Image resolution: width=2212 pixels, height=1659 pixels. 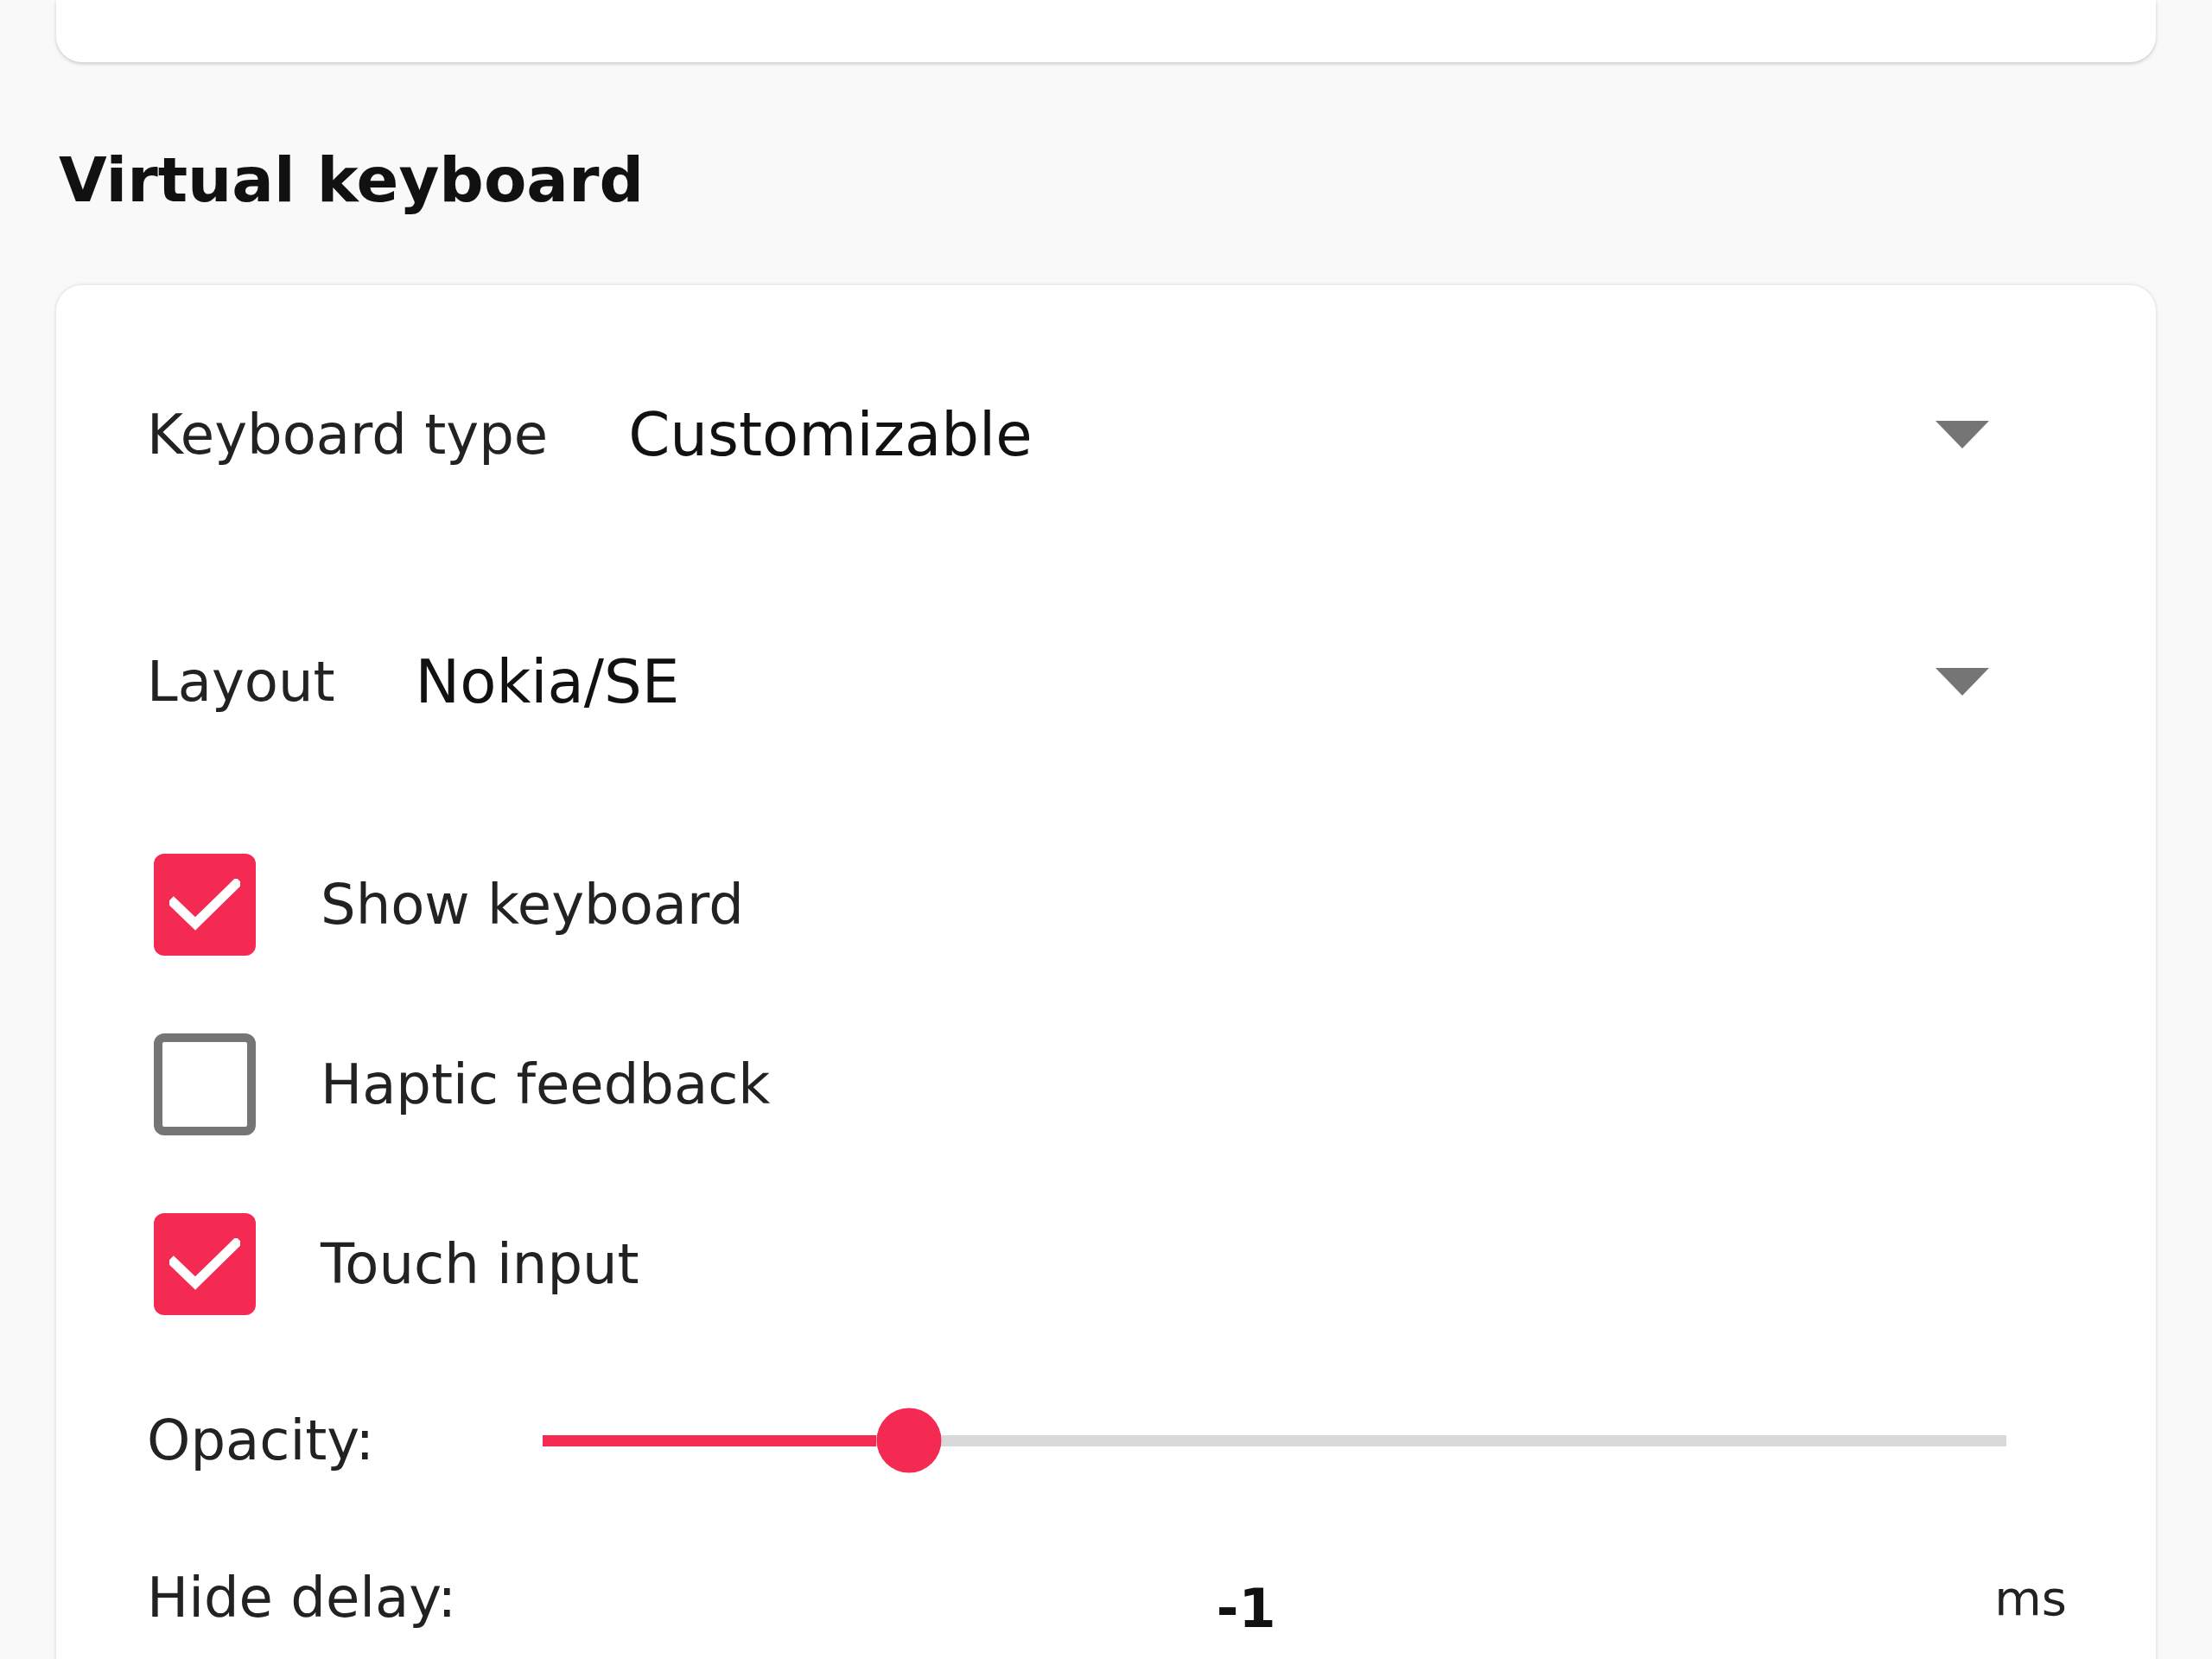 What do you see at coordinates (480, 1264) in the screenshot?
I see `checkbox-label: Touch input` at bounding box center [480, 1264].